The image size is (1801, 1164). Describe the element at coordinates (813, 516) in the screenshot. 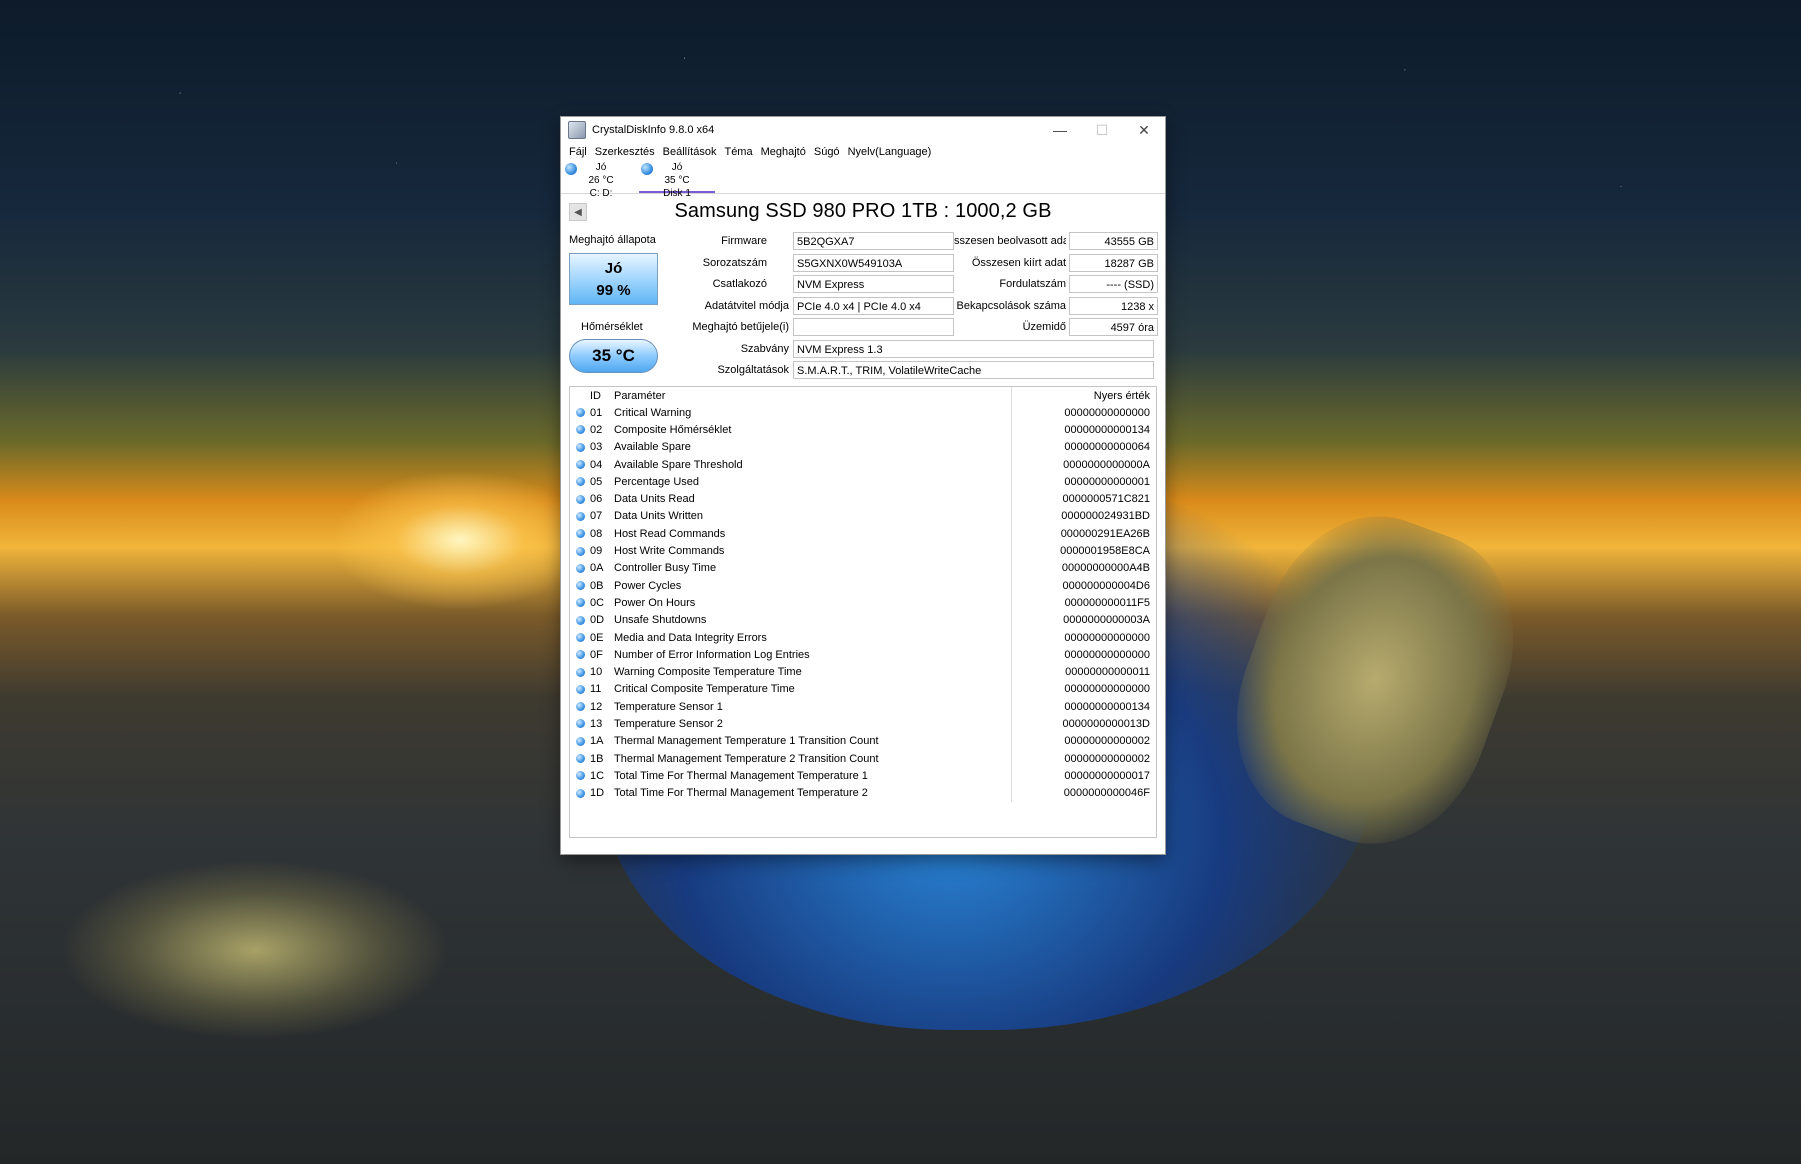

I see `smart-parameter: Data Units Written` at that location.